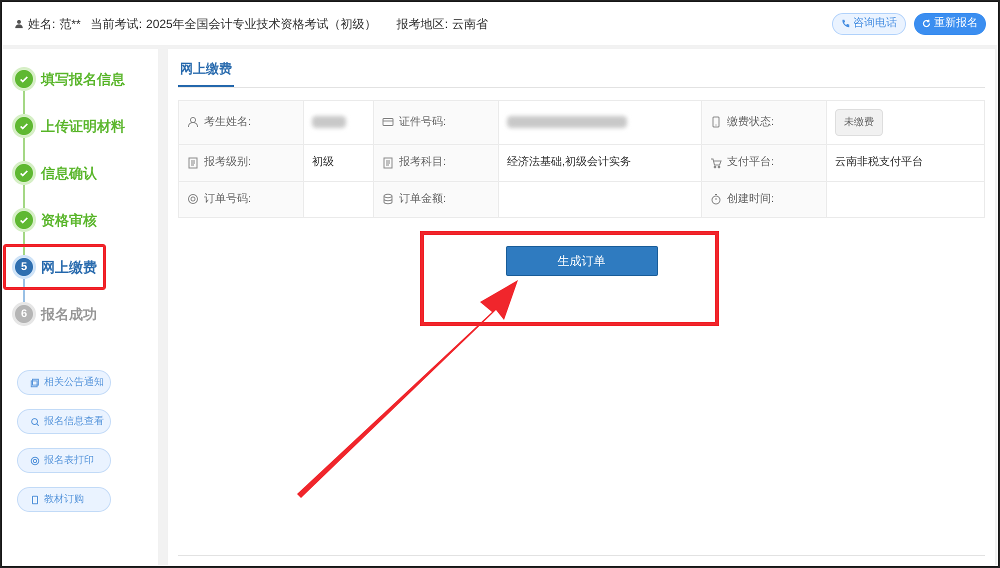 Image resolution: width=1000 pixels, height=568 pixels. I want to click on field-value: 经济法基础,初级会计实务, so click(569, 162).